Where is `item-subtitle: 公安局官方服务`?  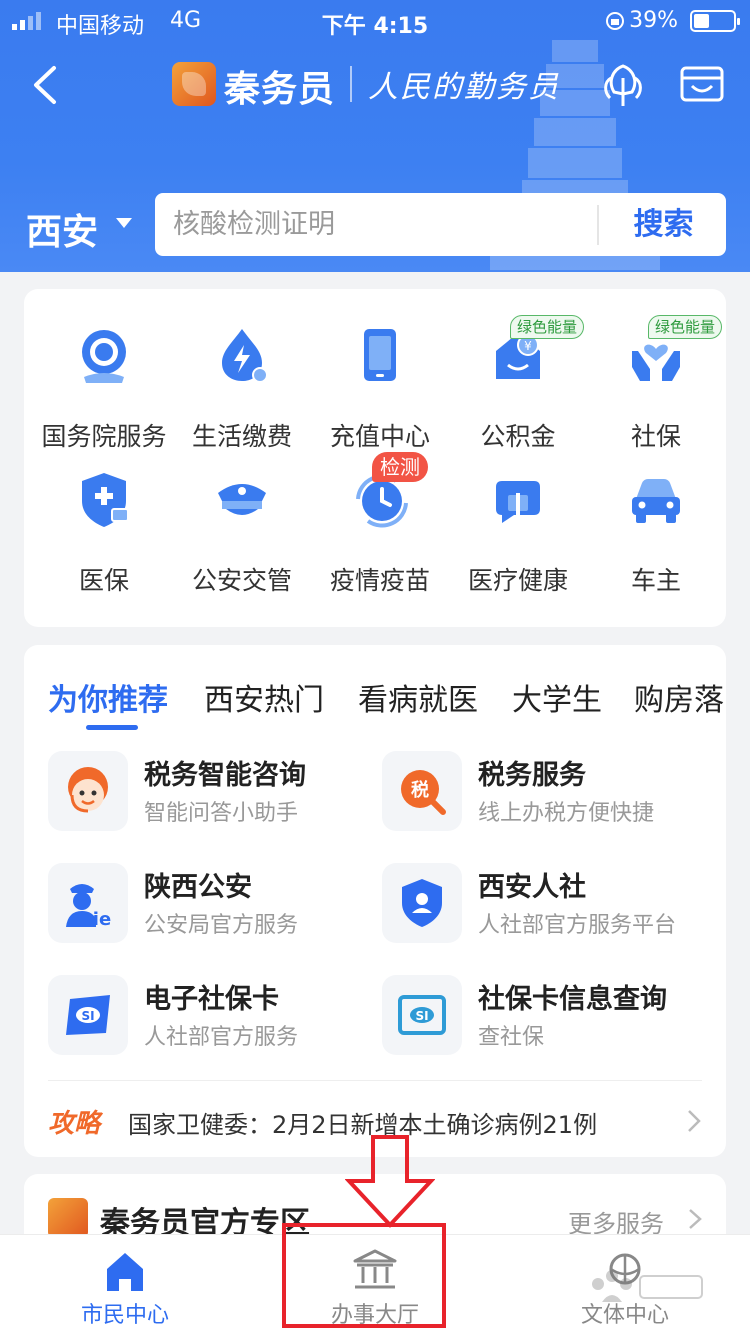 item-subtitle: 公安局官方服务 is located at coordinates (221, 925).